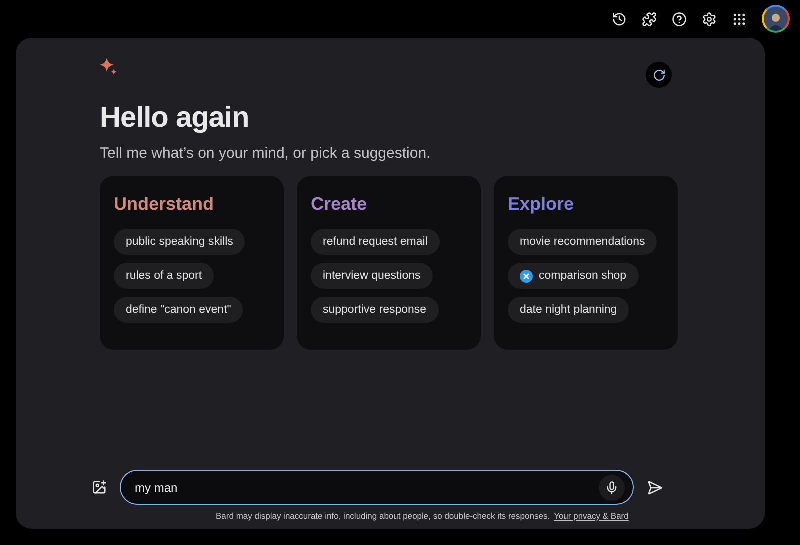 This screenshot has width=800, height=545. What do you see at coordinates (569, 310) in the screenshot?
I see `suggestion-chip: date night planning` at bounding box center [569, 310].